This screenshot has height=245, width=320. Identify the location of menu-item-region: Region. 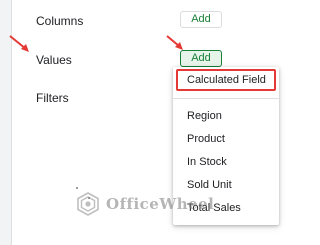
(204, 116).